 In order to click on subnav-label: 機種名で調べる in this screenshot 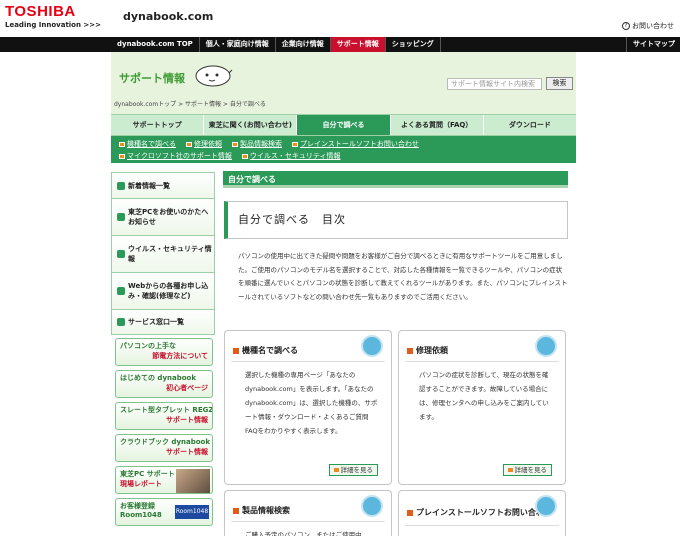, I will do `click(151, 144)`.